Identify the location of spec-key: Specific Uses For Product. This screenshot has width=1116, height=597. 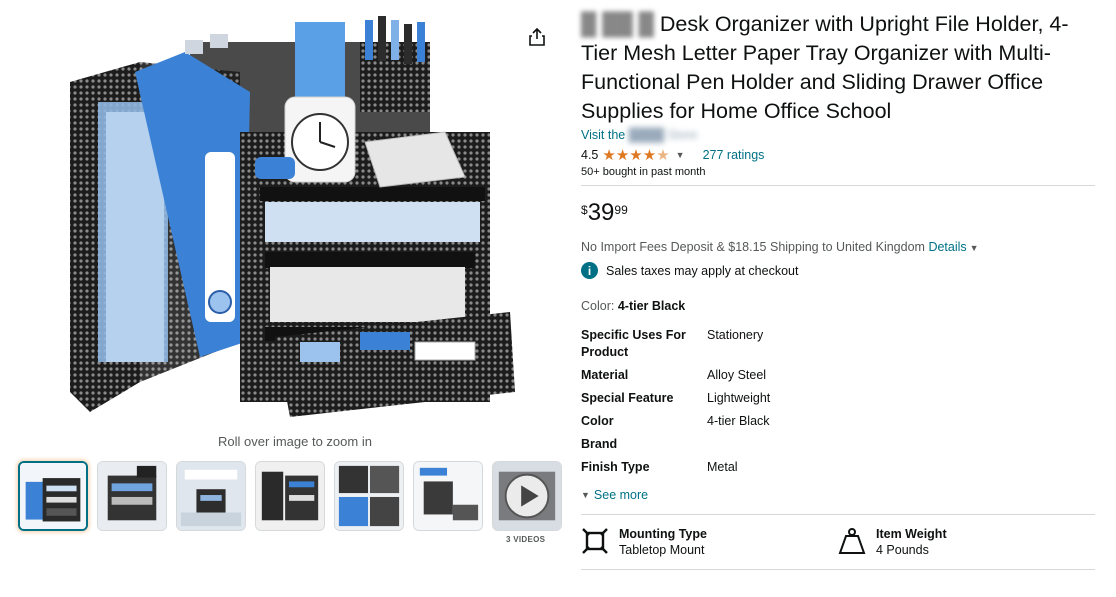
(633, 343).